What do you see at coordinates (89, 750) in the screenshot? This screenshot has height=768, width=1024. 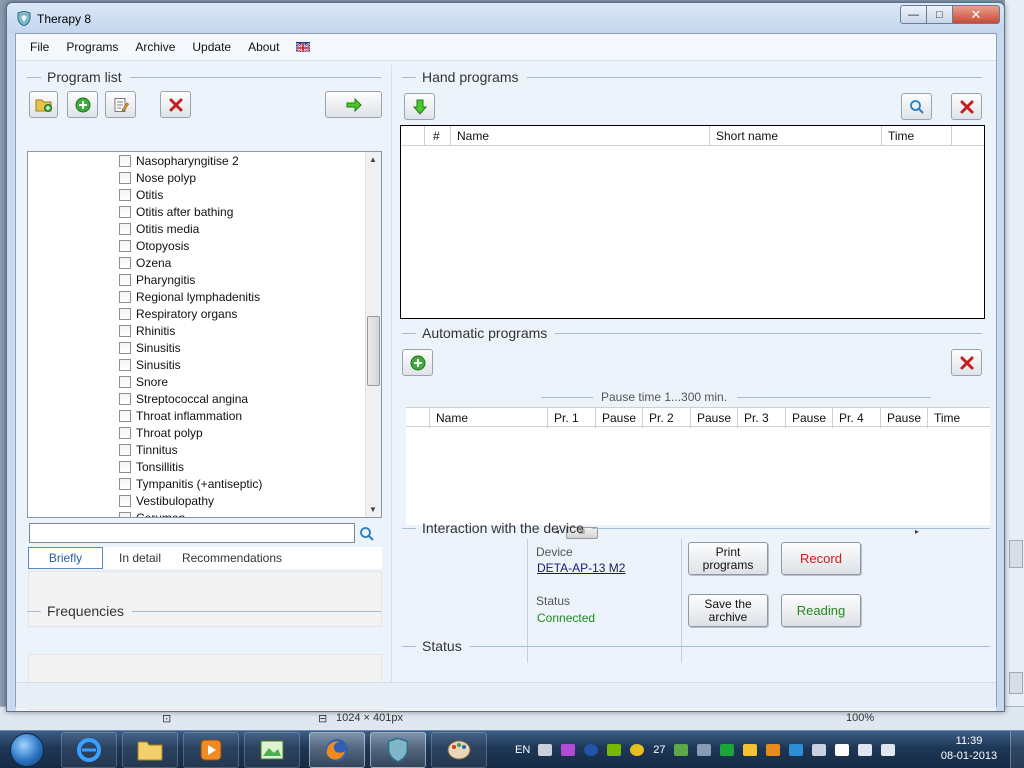 I see `taskbar-internet-explorer` at bounding box center [89, 750].